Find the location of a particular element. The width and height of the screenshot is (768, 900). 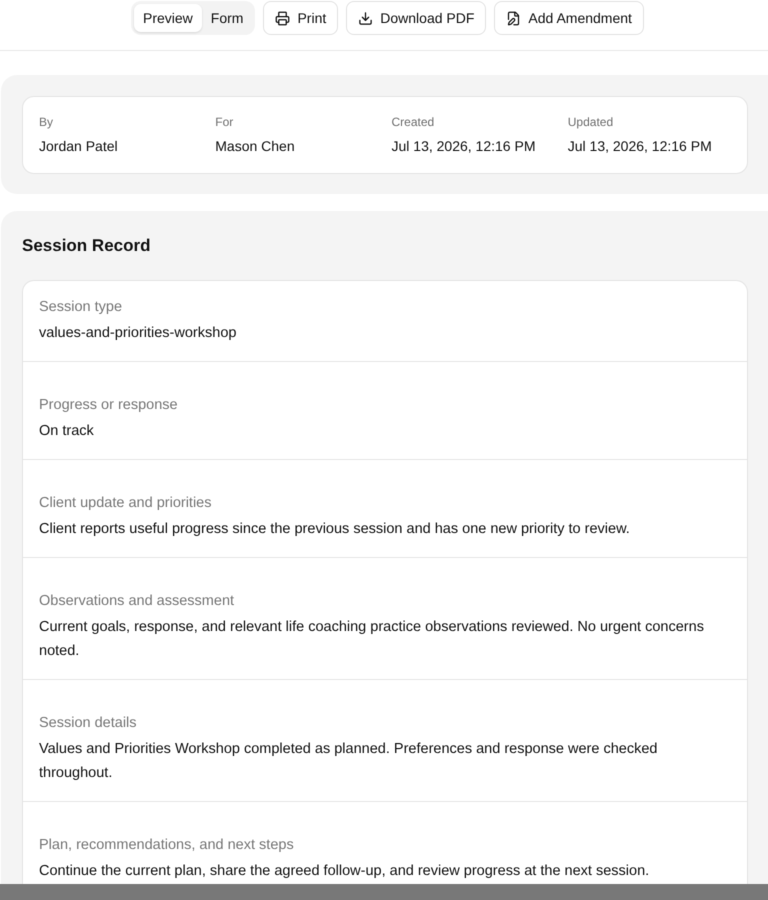

view-tab: Preview is located at coordinates (168, 18).